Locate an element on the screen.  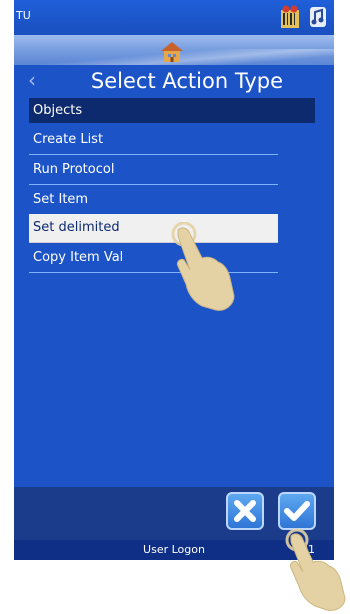
close-icon is located at coordinates (245, 511).